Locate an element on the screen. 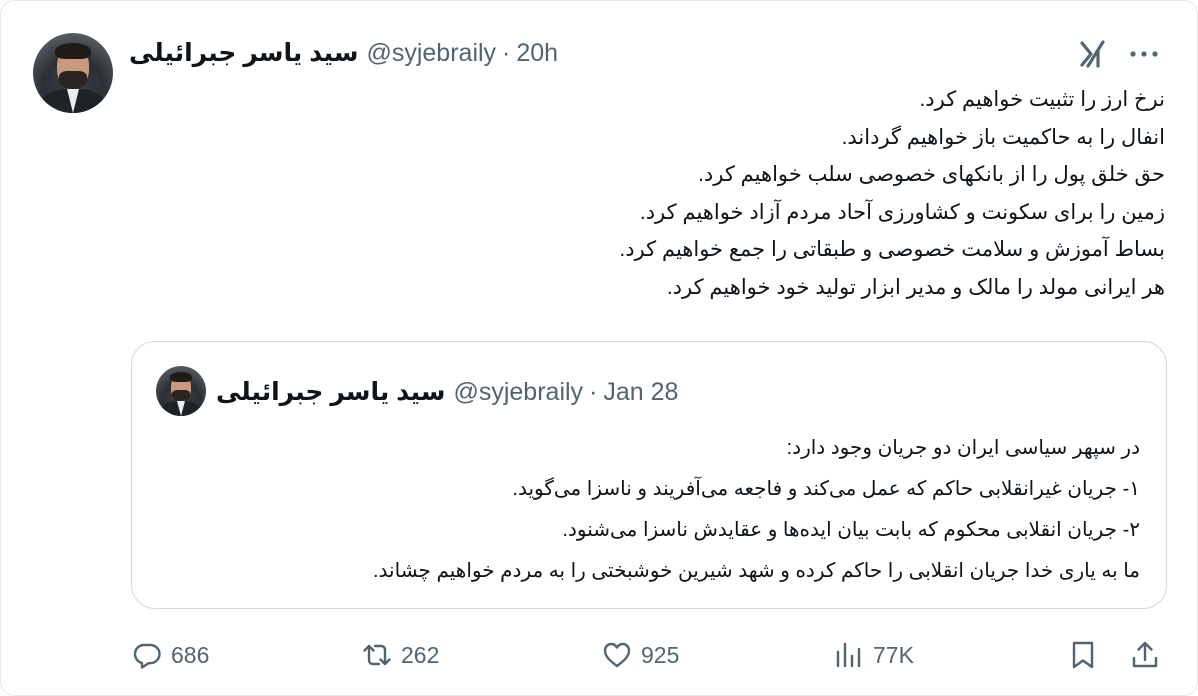 This screenshot has width=1198, height=696. share-icon is located at coordinates (1145, 654).